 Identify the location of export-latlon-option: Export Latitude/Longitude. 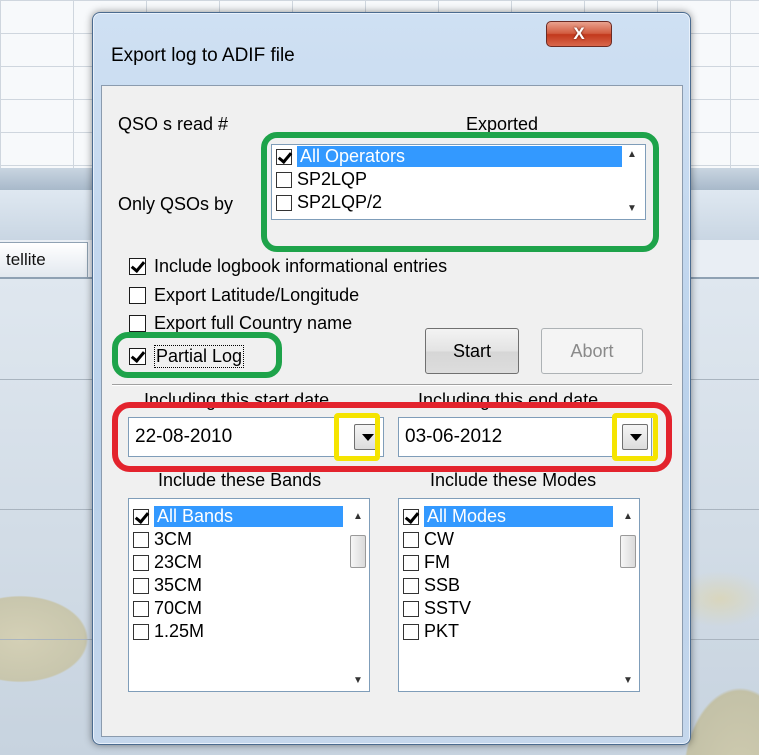
(244, 295).